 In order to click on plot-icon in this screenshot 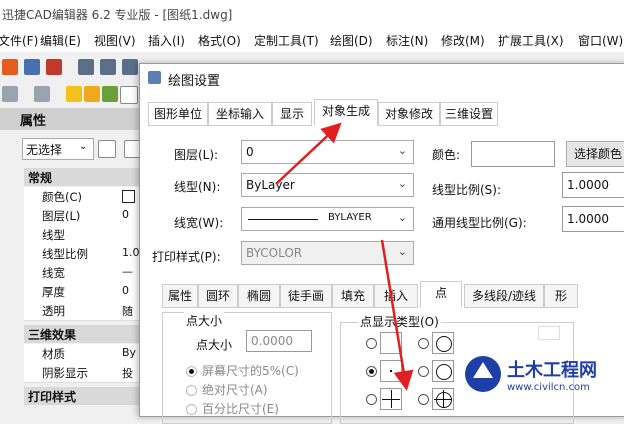, I will do `click(108, 67)`.